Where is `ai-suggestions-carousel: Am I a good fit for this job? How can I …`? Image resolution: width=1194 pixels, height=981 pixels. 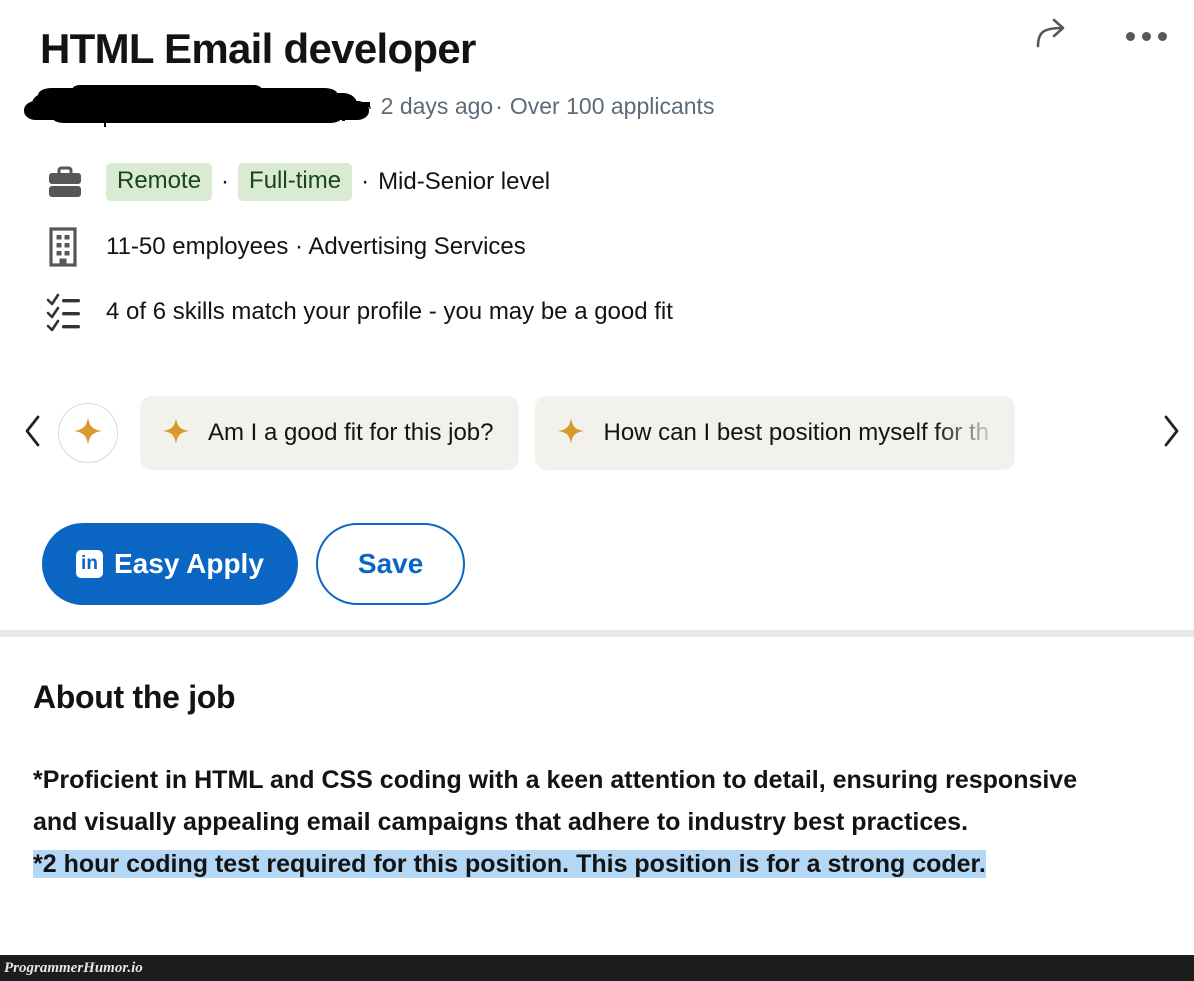
ai-suggestions-carousel: Am I a good fit for this job? How can I … is located at coordinates (597, 433).